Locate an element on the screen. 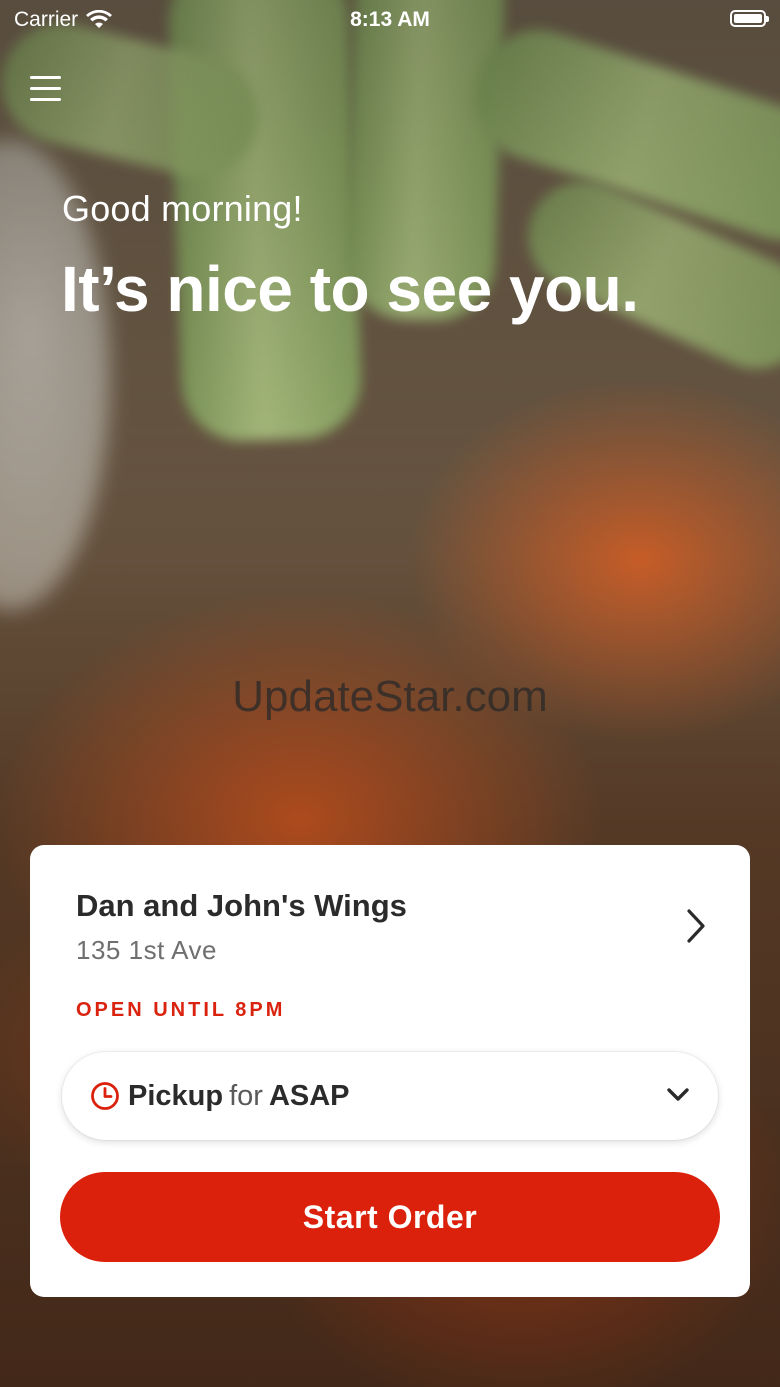  battery-icon is located at coordinates (749, 18).